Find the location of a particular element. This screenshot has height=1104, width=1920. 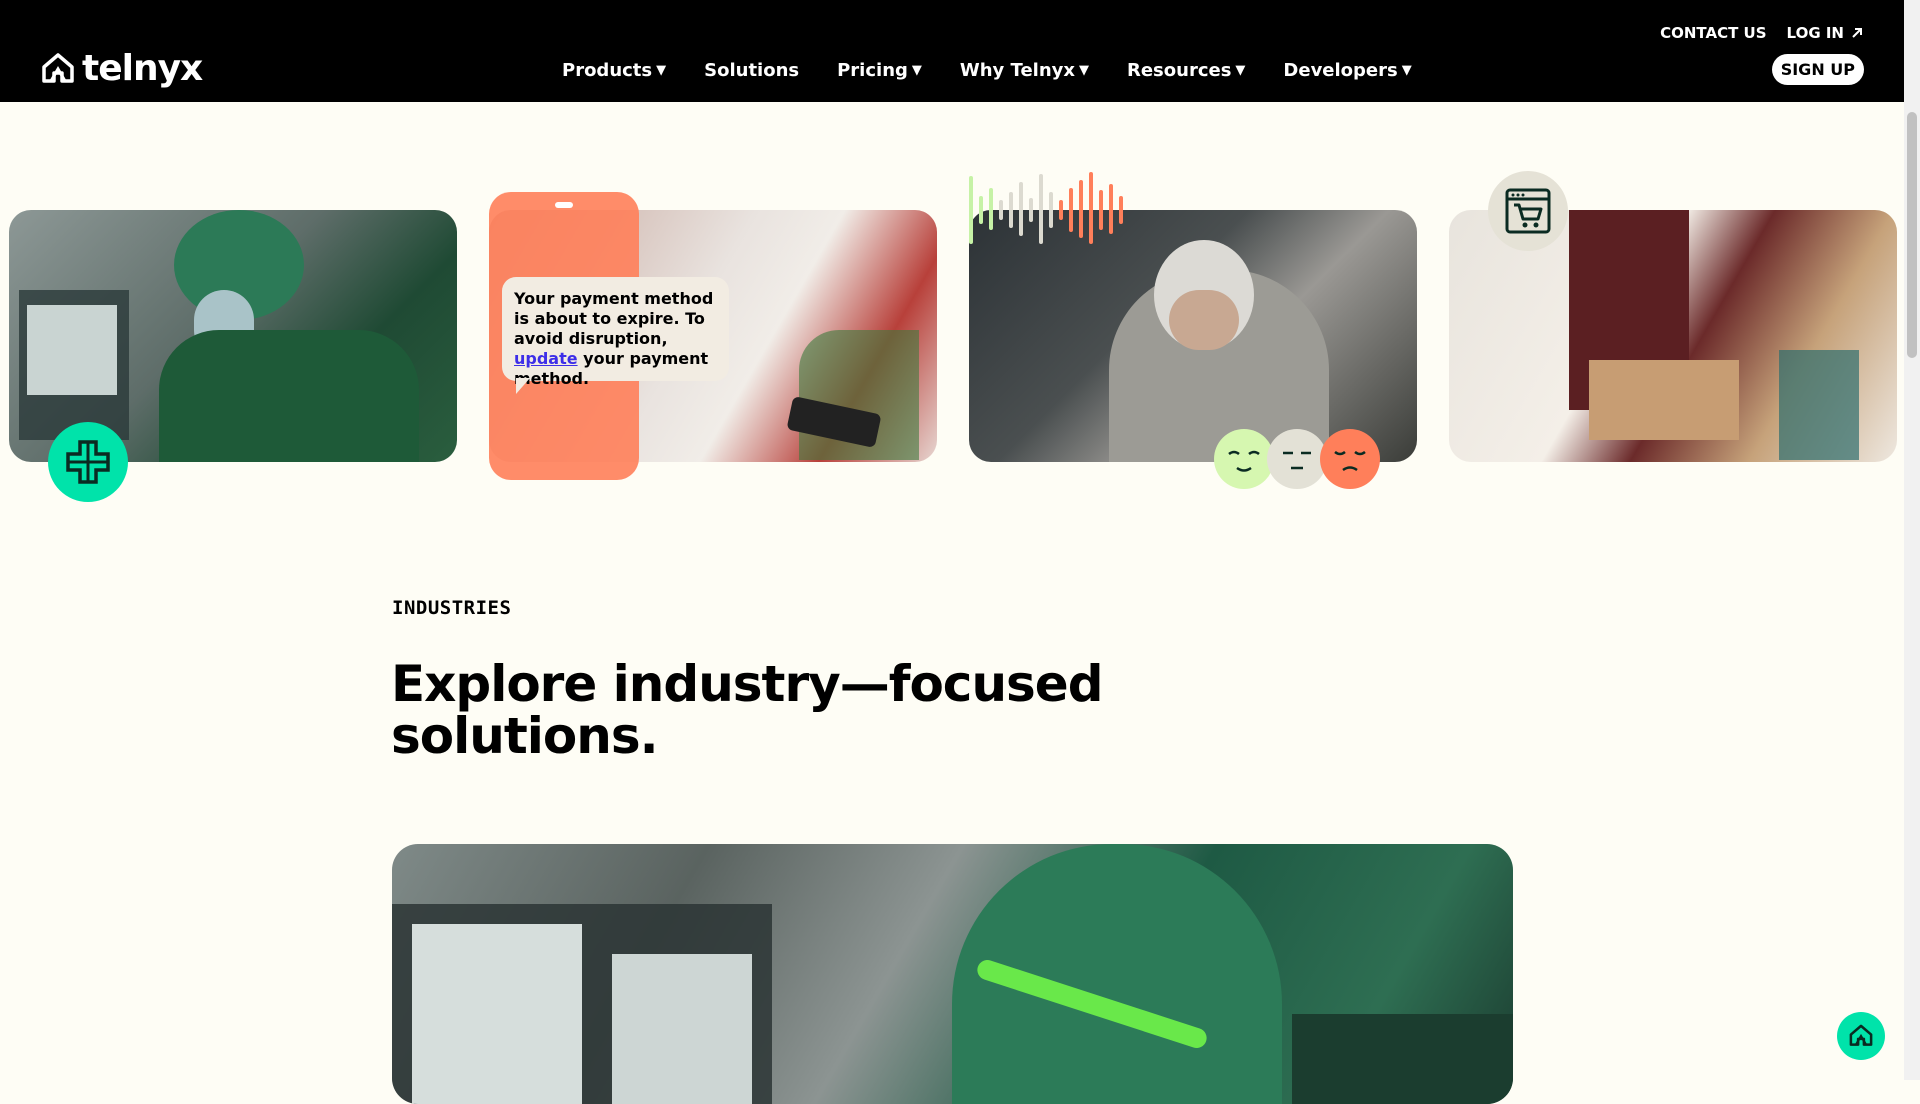

telnyx-logo: telnyx is located at coordinates (121, 68).